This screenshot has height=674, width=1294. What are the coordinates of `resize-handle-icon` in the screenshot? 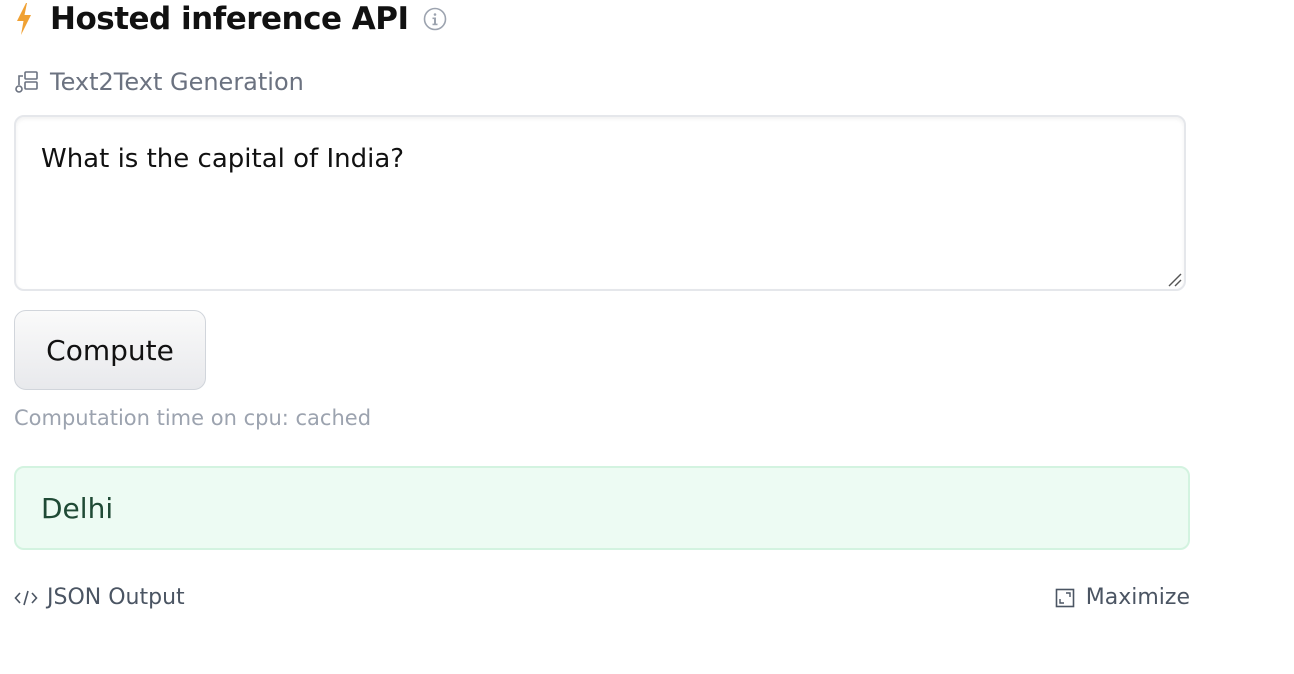 It's located at (1174, 279).